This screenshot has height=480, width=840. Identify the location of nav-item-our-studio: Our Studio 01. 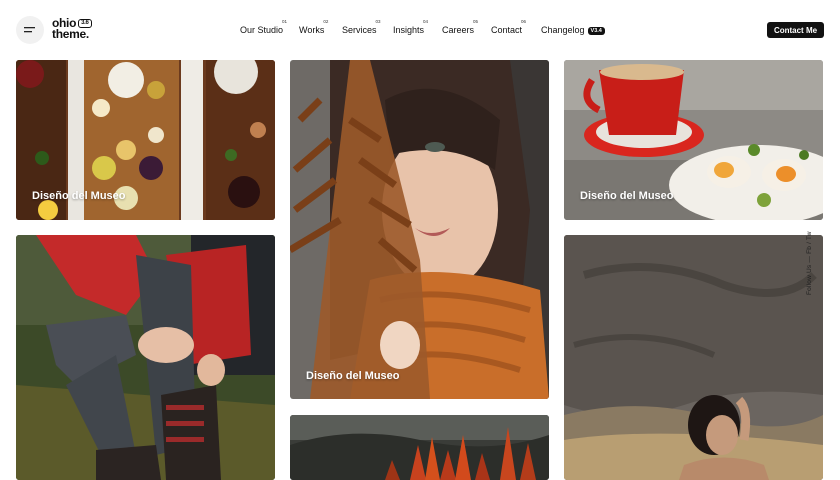
(263, 27).